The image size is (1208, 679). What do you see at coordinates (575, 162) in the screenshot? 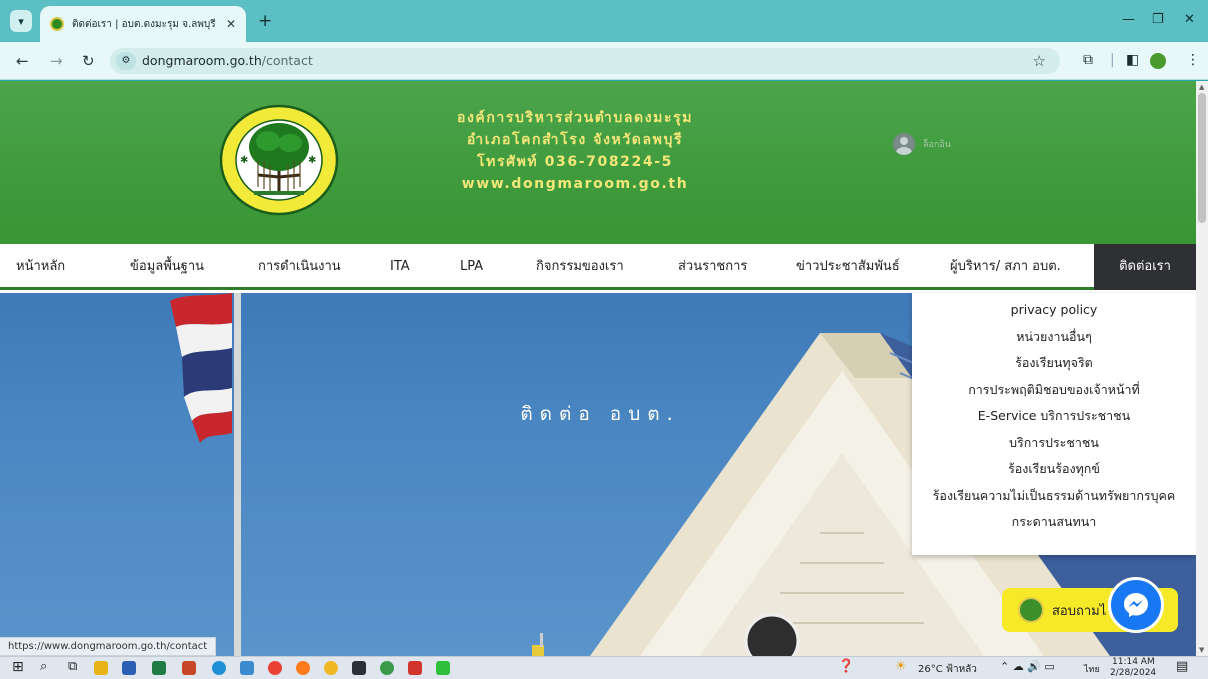
I see `org-phone: โทรศัพท์ 036-708224-5` at bounding box center [575, 162].